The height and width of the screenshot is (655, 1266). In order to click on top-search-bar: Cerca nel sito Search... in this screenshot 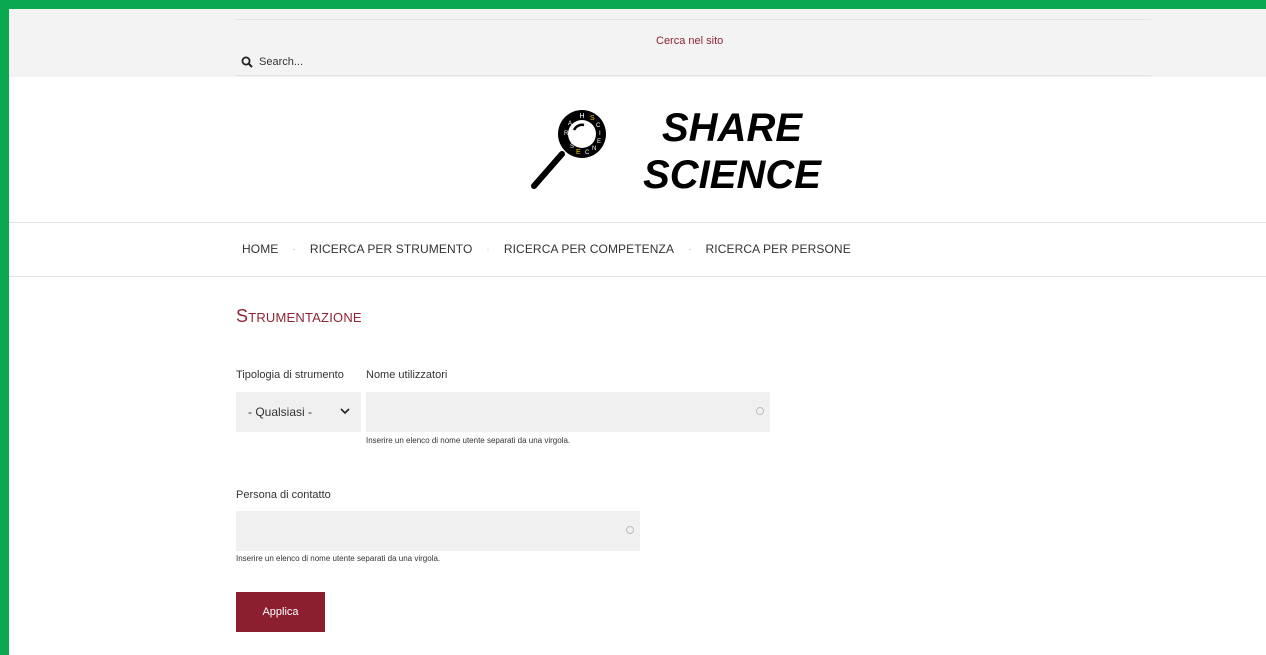, I will do `click(637, 43)`.